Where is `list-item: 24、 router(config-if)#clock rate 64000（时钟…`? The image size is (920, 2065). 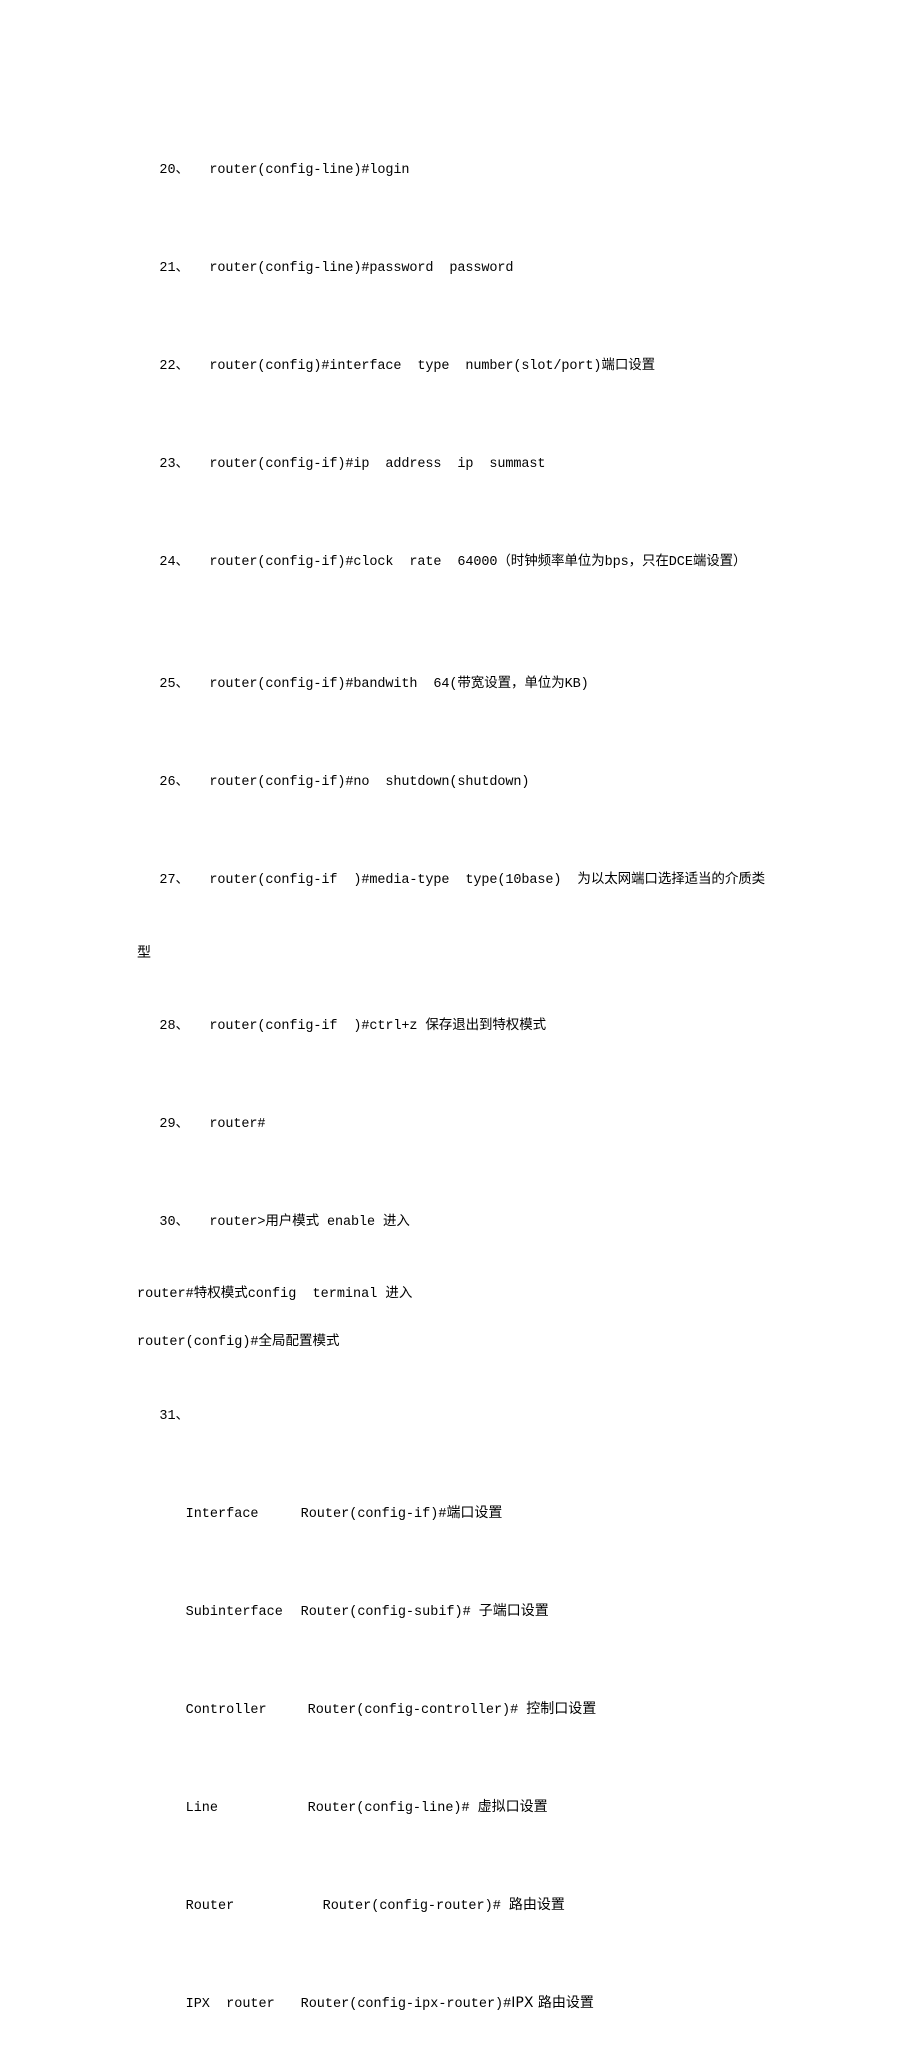
list-item: 24、 router(config-if)#clock rate 64000（时钟… is located at coordinates (462, 562).